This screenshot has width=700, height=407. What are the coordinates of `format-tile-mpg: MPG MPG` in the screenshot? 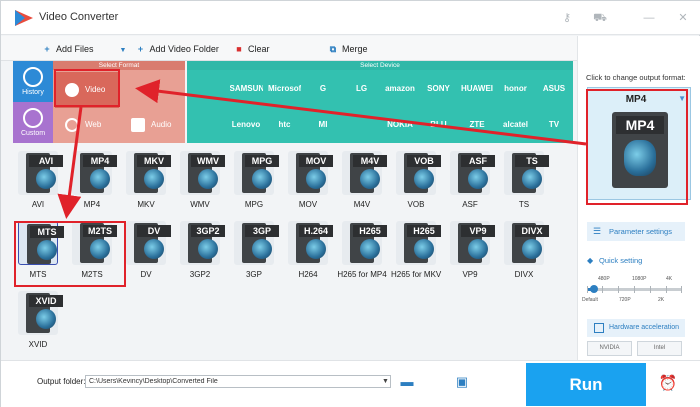 It's located at (254, 180).